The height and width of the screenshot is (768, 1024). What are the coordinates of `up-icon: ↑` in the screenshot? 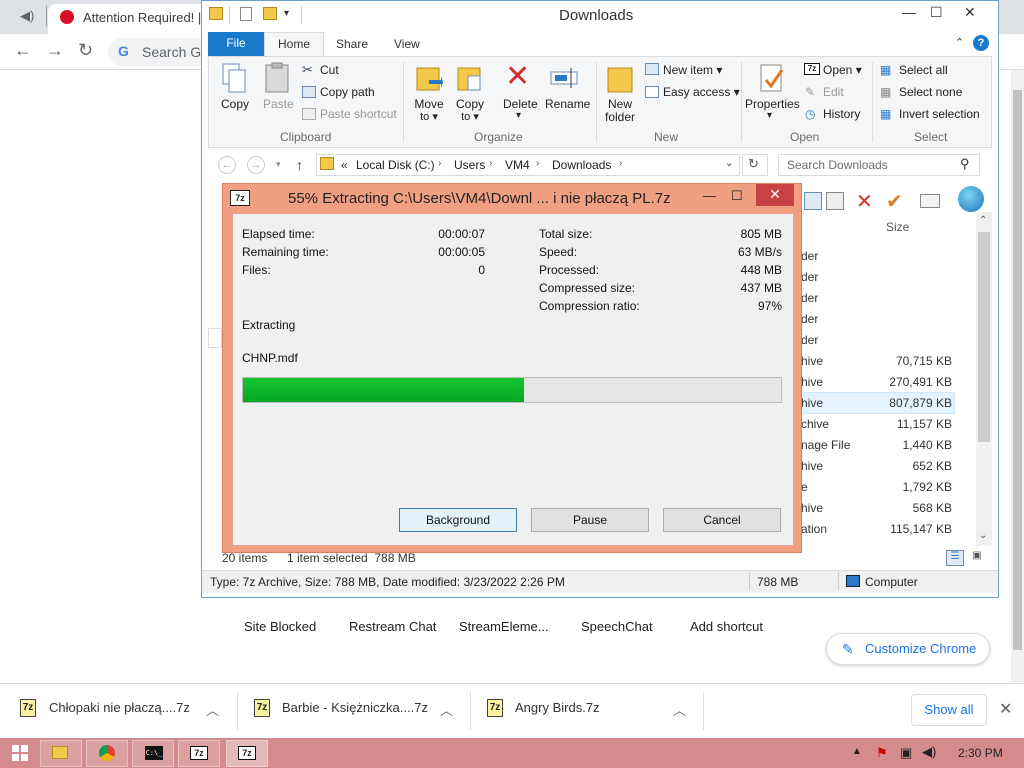 It's located at (299, 165).